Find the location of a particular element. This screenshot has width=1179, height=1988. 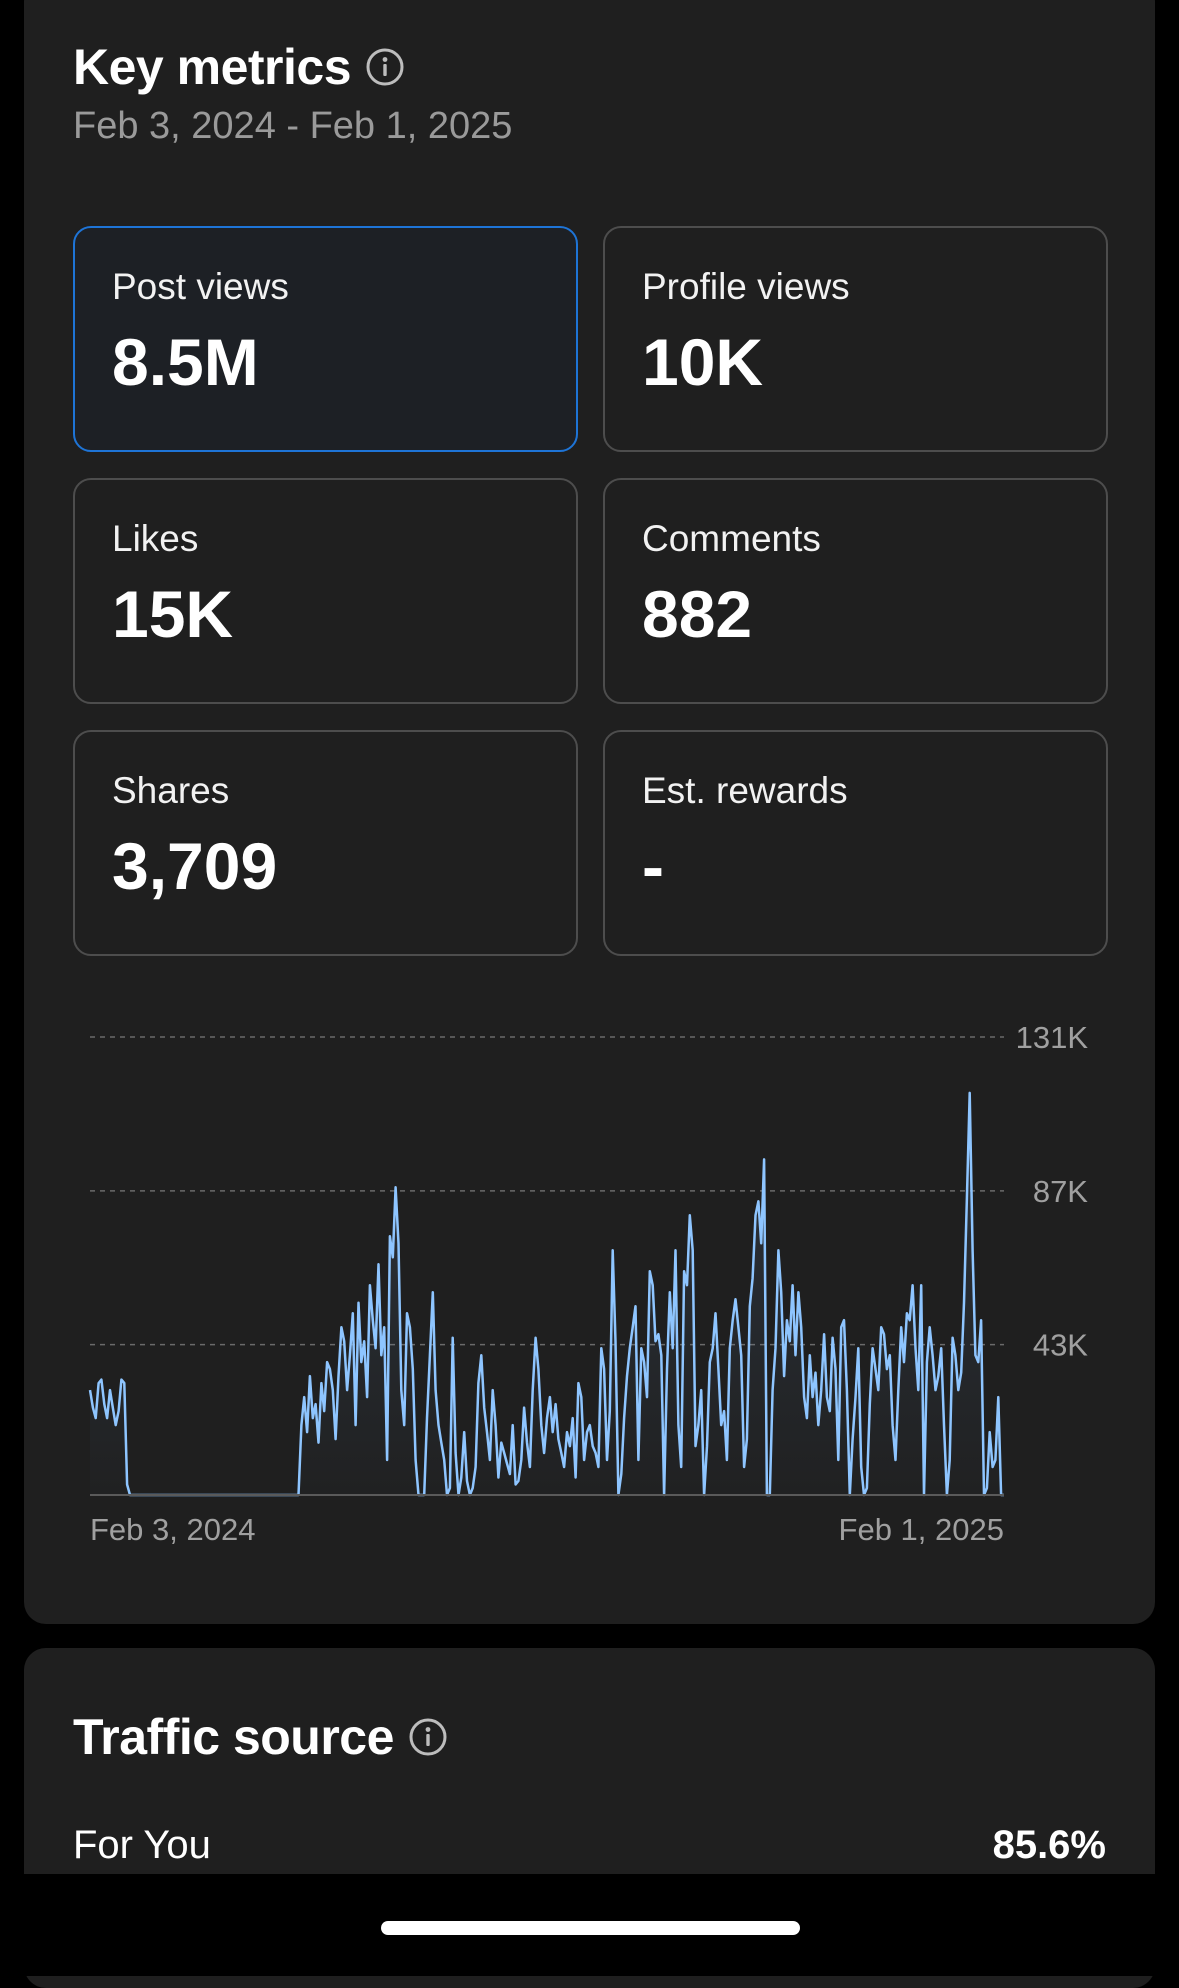

traffic-source-label: For You is located at coordinates (142, 1845).